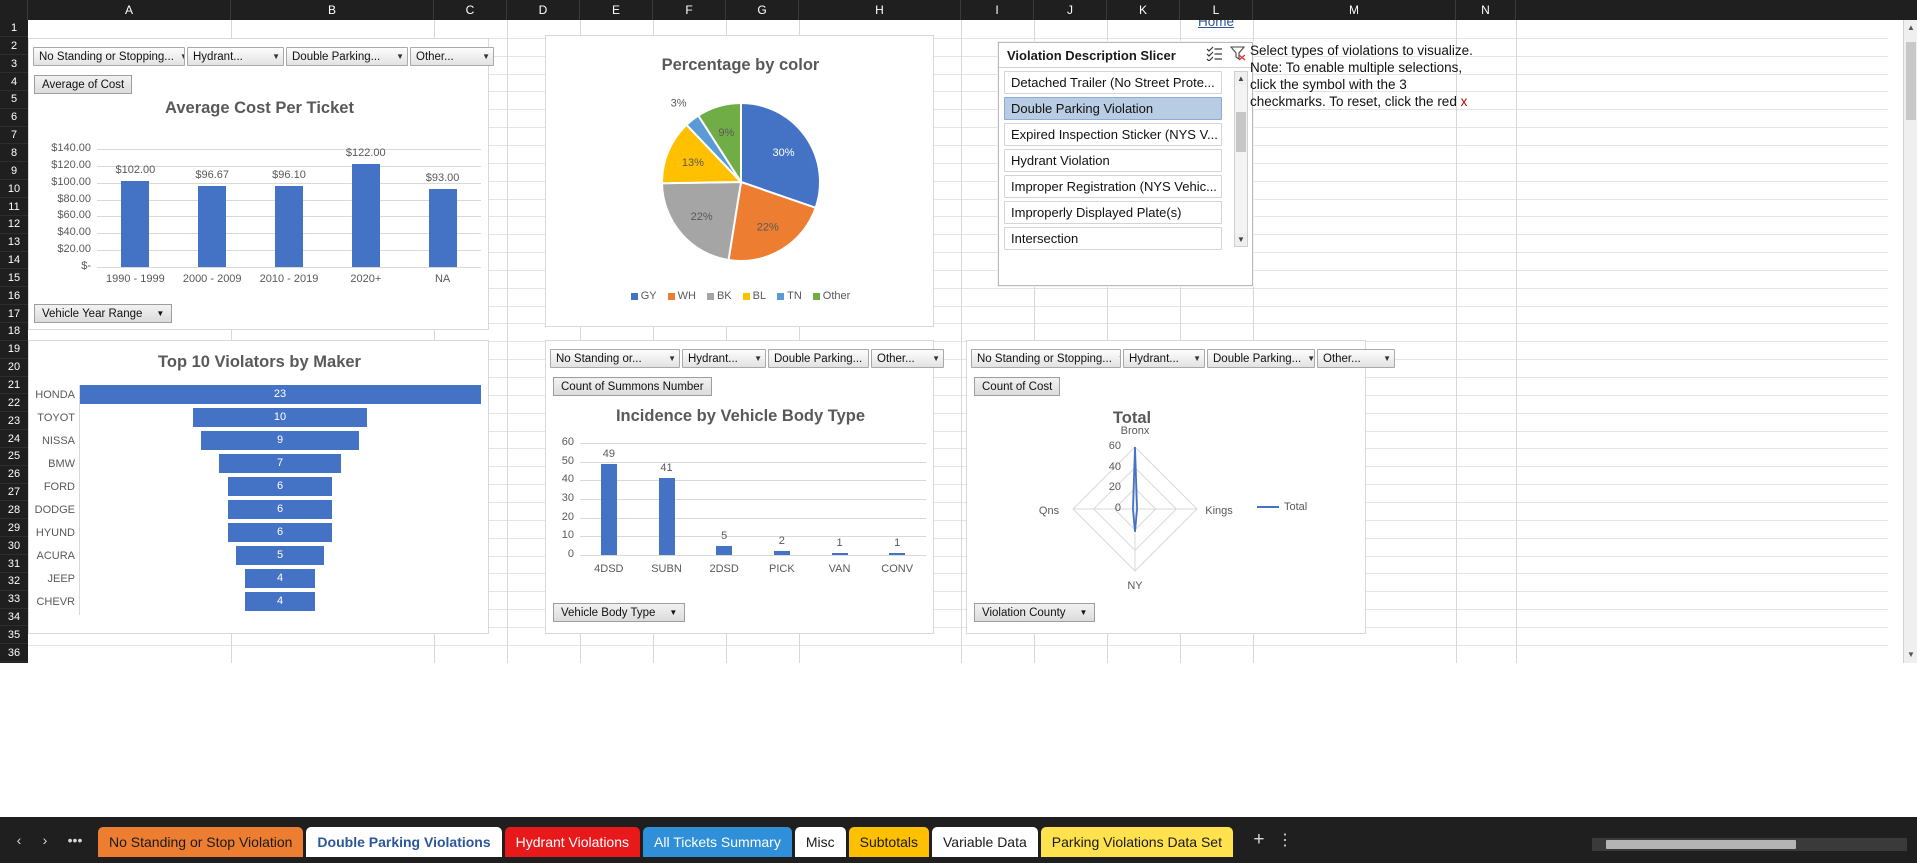  Describe the element at coordinates (1136, 842) in the screenshot. I see `sheet-tab-7: Parking Violations Data Set` at that location.